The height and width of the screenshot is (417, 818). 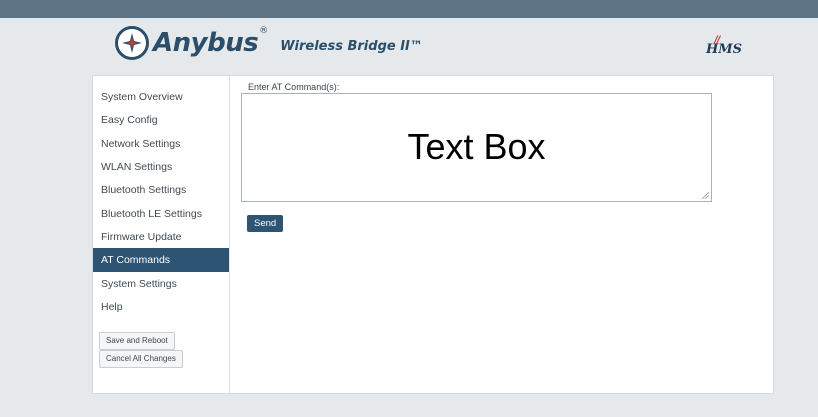 What do you see at coordinates (161, 120) in the screenshot?
I see `sidebar-item-easy-config: Easy Config` at bounding box center [161, 120].